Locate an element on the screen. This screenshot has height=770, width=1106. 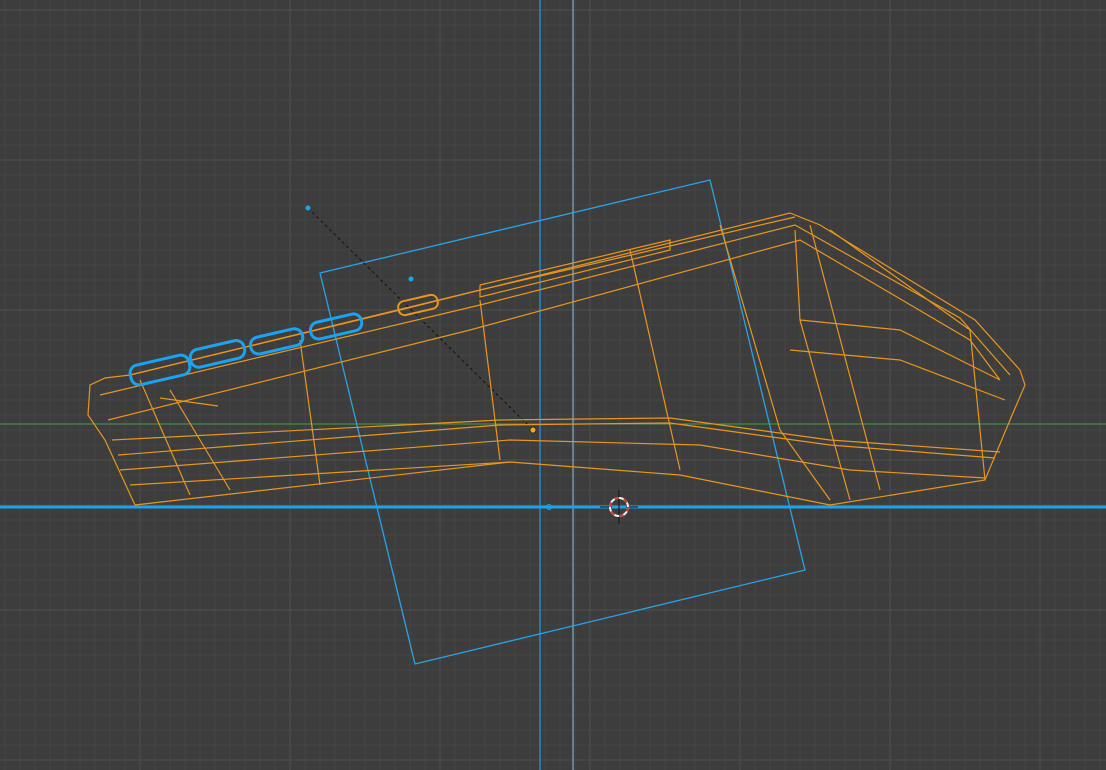
object-origin is located at coordinates (533, 430).